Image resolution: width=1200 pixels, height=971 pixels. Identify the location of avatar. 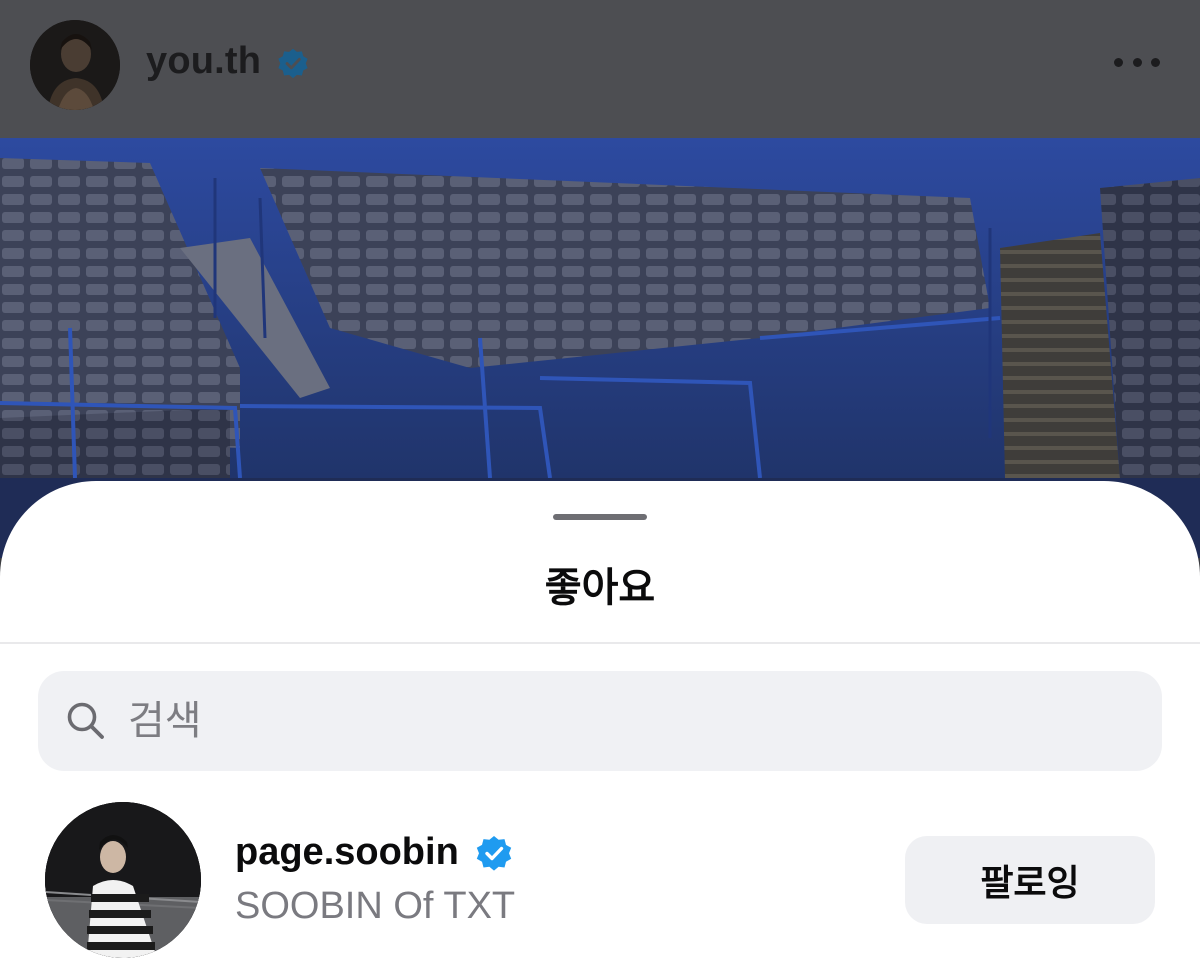
(123, 880).